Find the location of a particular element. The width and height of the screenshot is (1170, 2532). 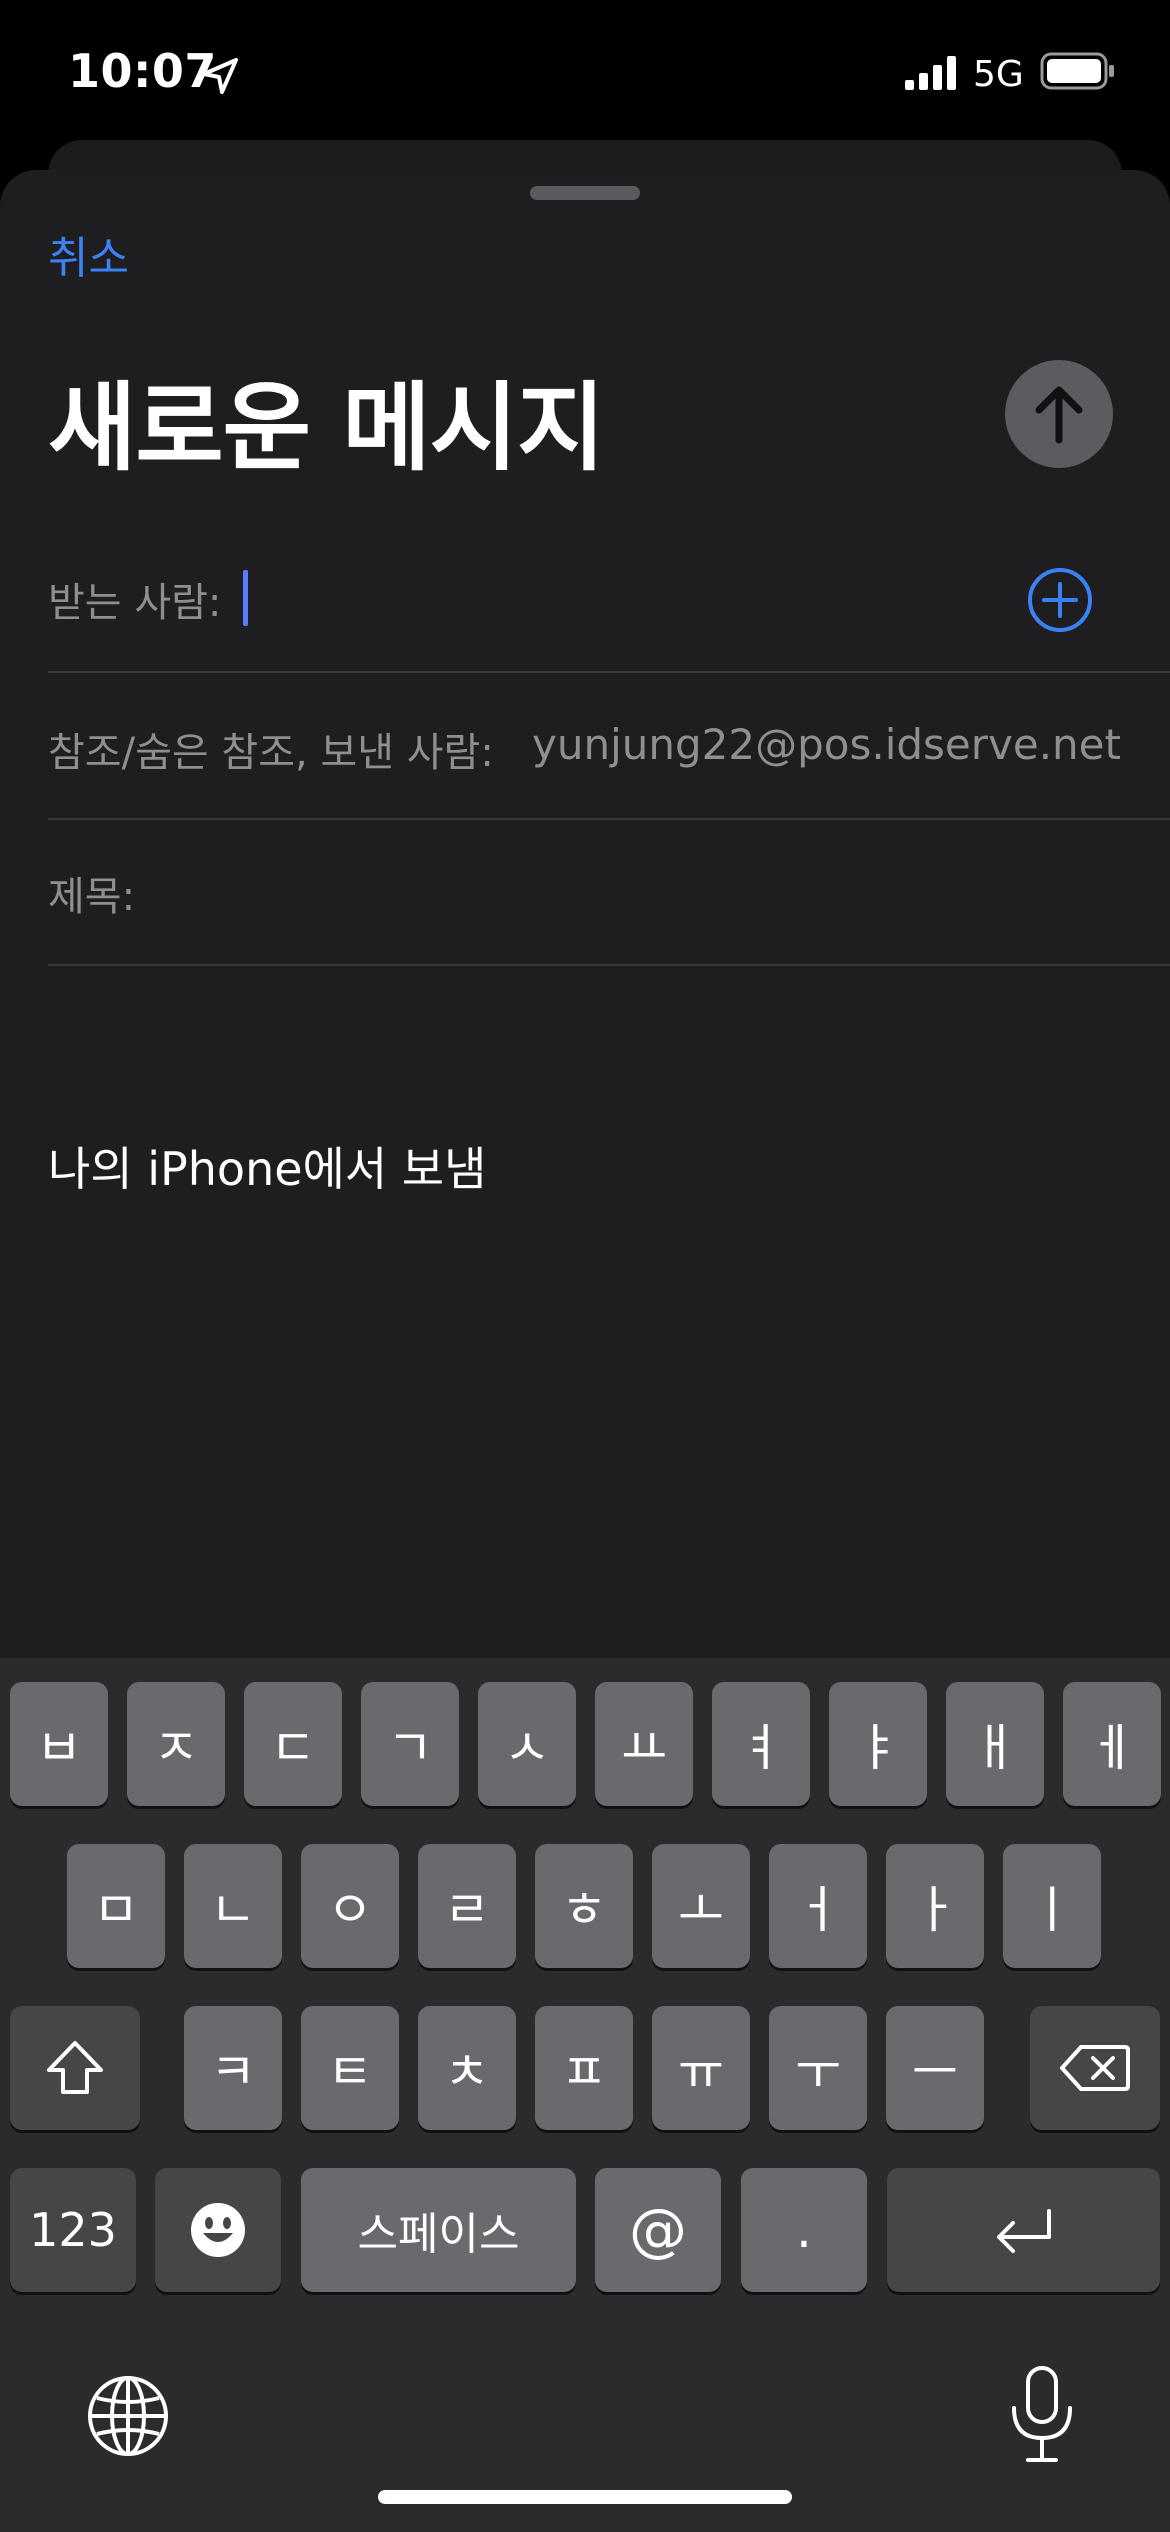

shift-key is located at coordinates (75, 2068).